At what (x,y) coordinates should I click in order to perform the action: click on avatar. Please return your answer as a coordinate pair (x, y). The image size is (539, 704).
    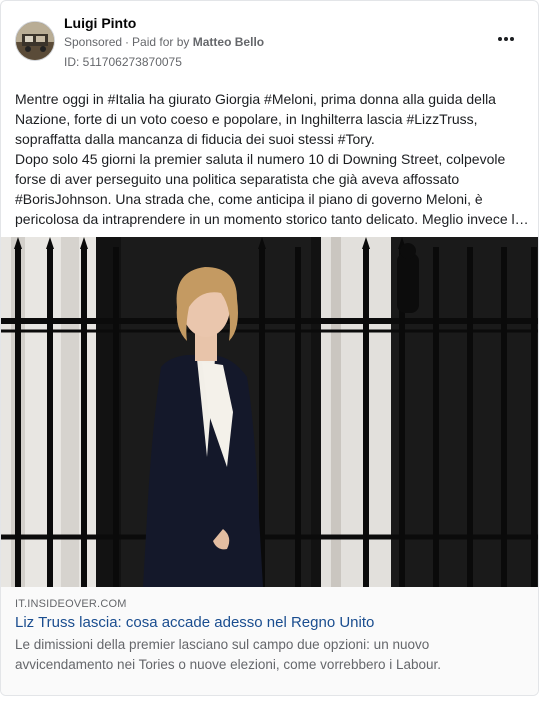
    Looking at the image, I should click on (35, 41).